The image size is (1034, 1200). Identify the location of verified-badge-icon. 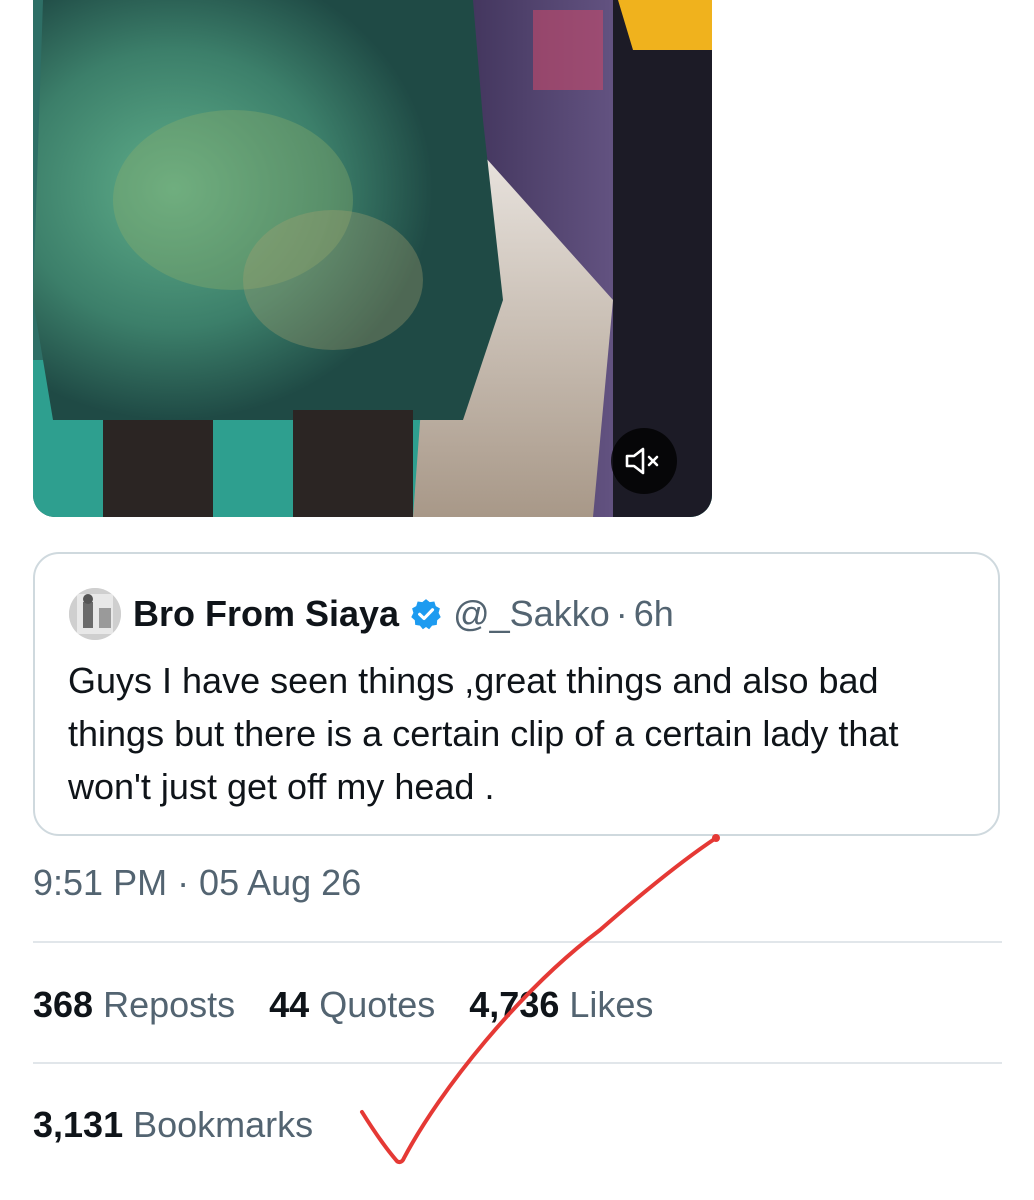
(426, 614).